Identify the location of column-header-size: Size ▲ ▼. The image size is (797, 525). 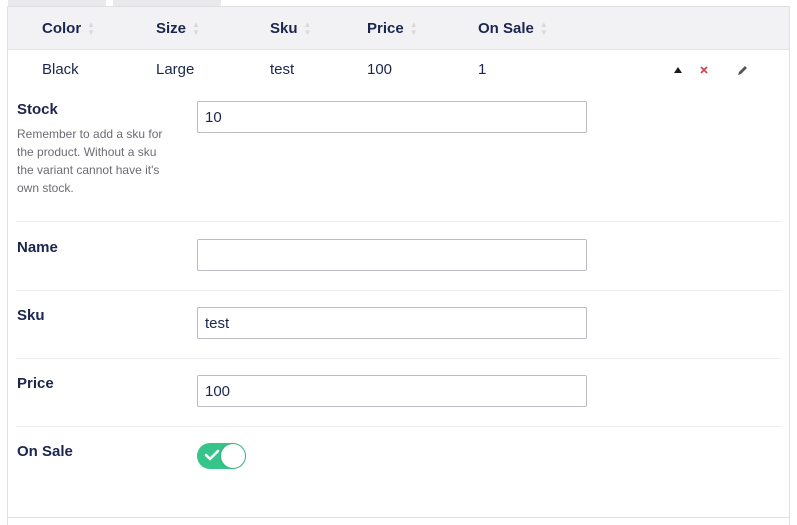
(178, 28).